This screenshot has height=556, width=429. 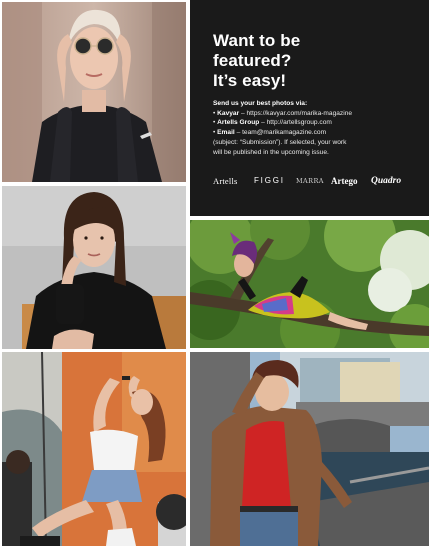 I want to click on bullet-kavyar-name: Kavyar, so click(x=228, y=113).